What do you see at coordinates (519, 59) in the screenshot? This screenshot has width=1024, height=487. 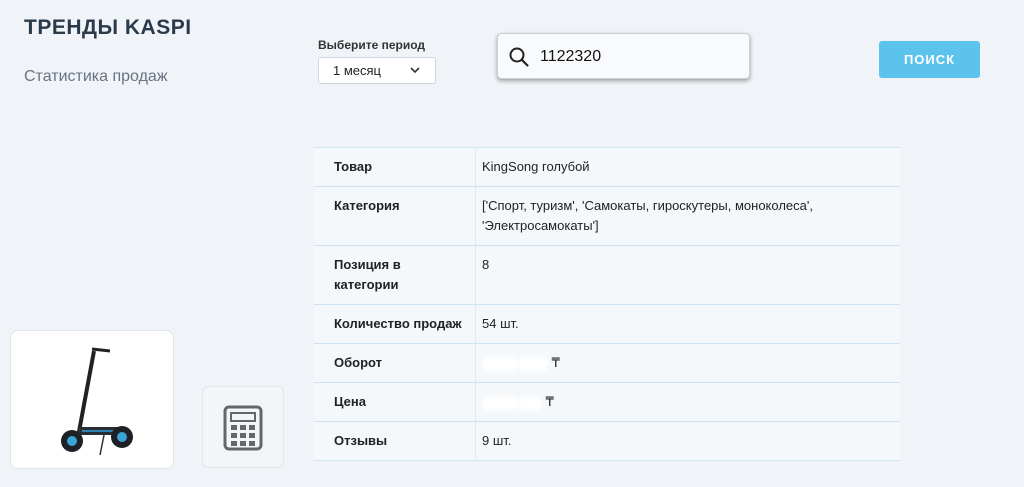 I see `search-icon` at bounding box center [519, 59].